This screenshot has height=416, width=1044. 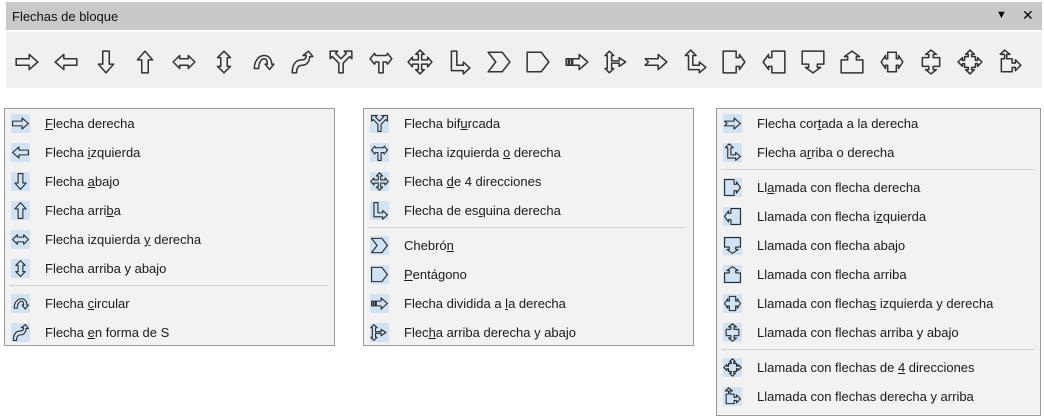 What do you see at coordinates (970, 62) in the screenshot?
I see `four-way-arrow-callout-icon` at bounding box center [970, 62].